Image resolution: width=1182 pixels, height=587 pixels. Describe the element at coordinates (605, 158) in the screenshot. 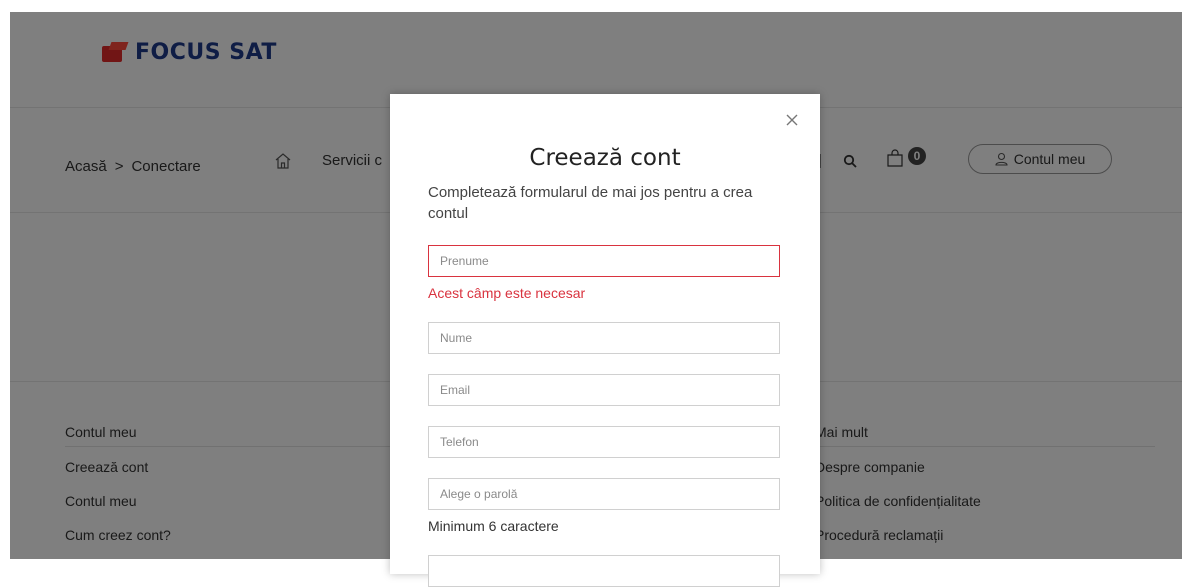

I see `modal-title: Creează cont` at that location.